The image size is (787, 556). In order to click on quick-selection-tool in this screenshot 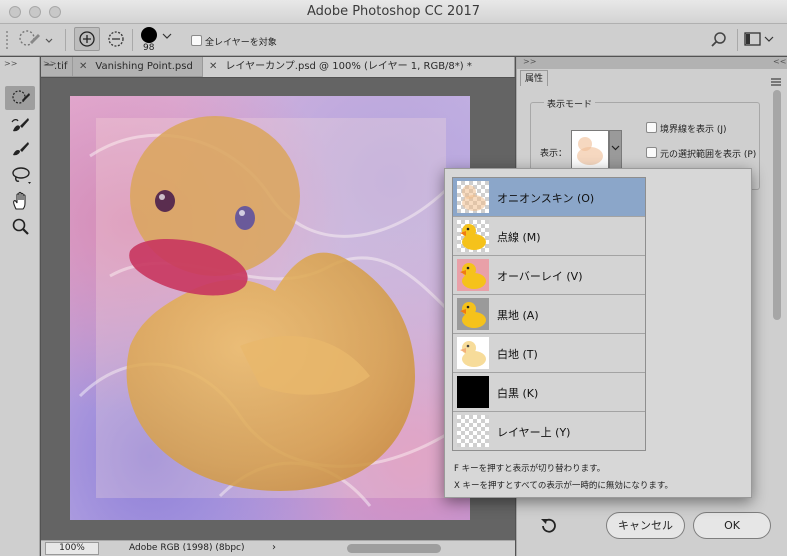, I will do `click(20, 98)`.